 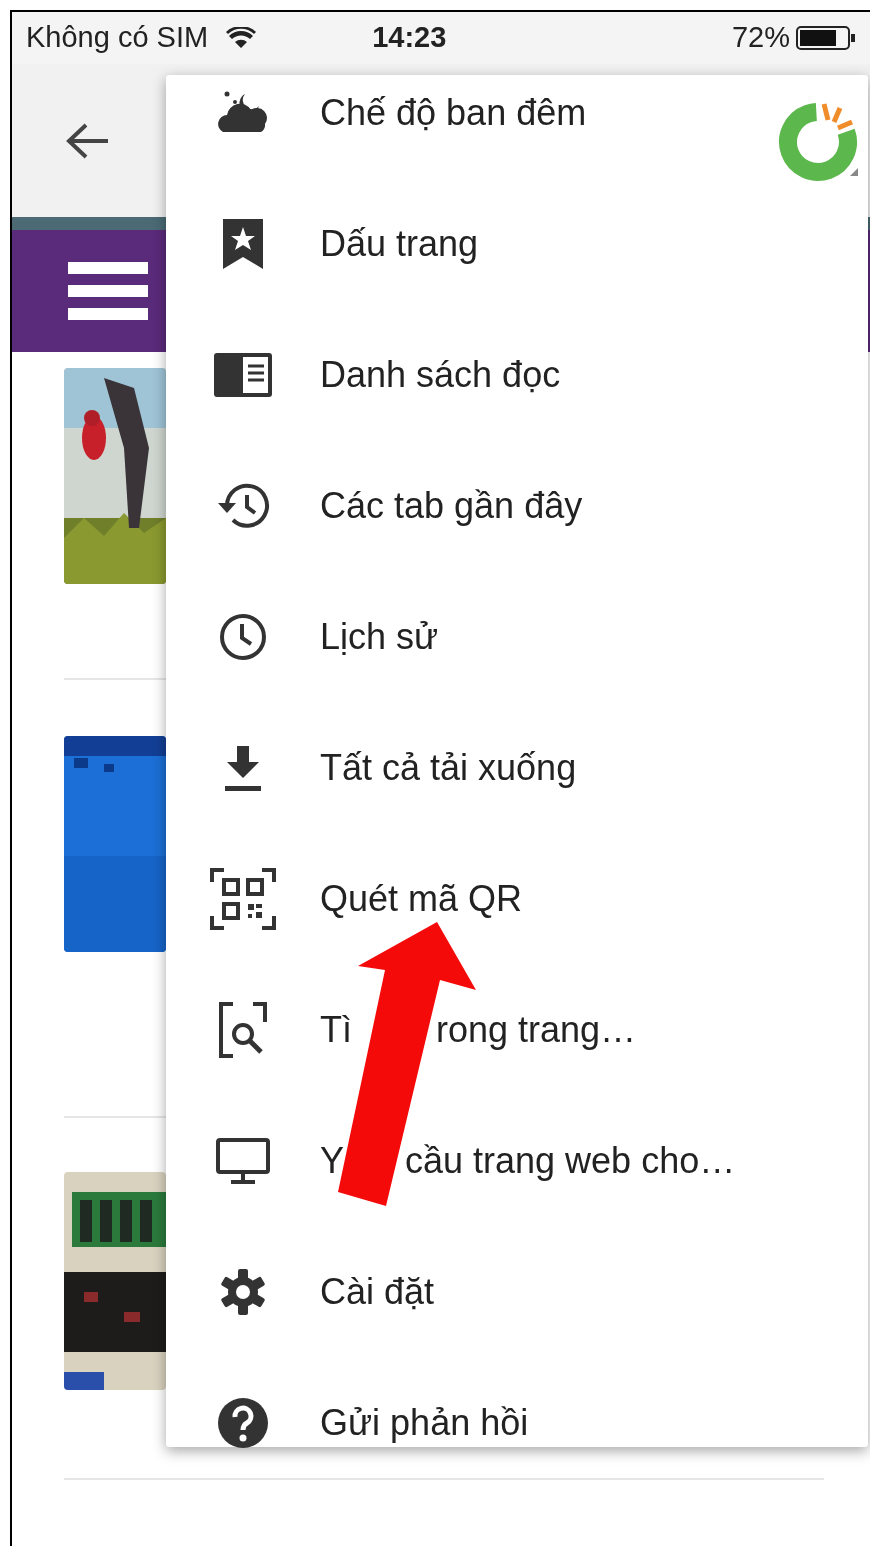 What do you see at coordinates (332, 1160) in the screenshot?
I see `menu-item-text: Y` at bounding box center [332, 1160].